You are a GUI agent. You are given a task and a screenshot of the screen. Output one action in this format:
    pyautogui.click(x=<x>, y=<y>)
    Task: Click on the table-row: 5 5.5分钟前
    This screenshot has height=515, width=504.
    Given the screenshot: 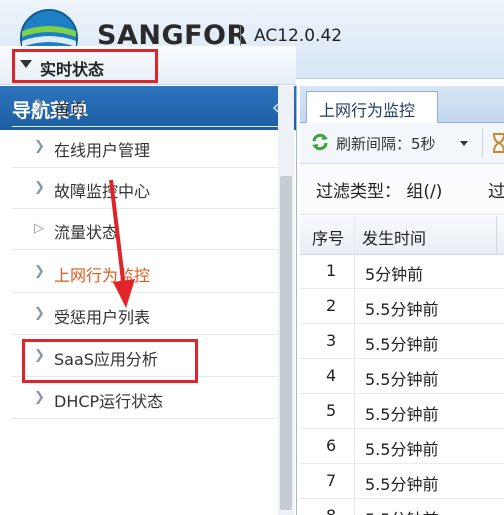 What is the action you would take?
    pyautogui.click(x=402, y=411)
    